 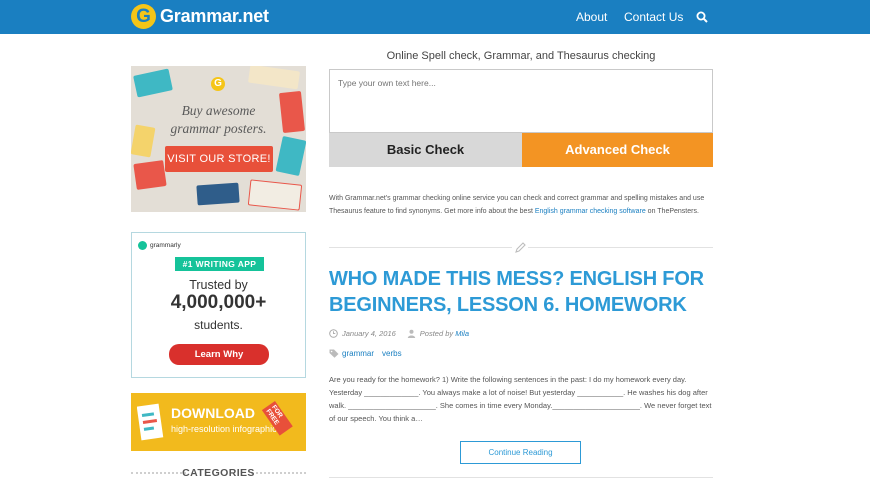 I want to click on nav-about-link: About, so click(x=591, y=17).